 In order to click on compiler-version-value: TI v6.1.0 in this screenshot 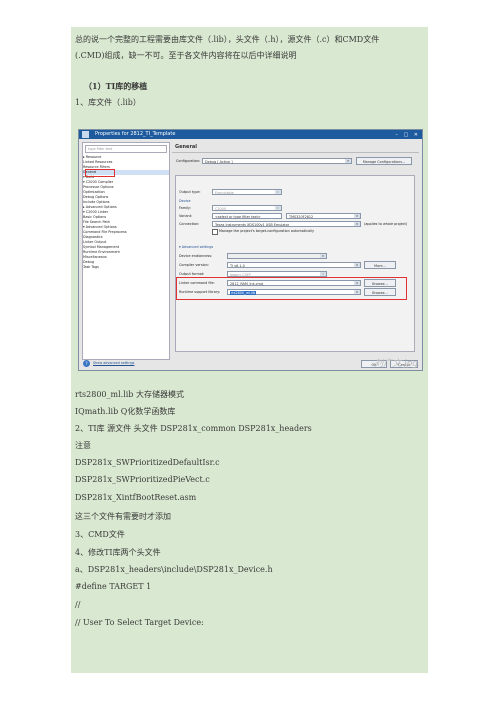, I will do `click(237, 266)`.